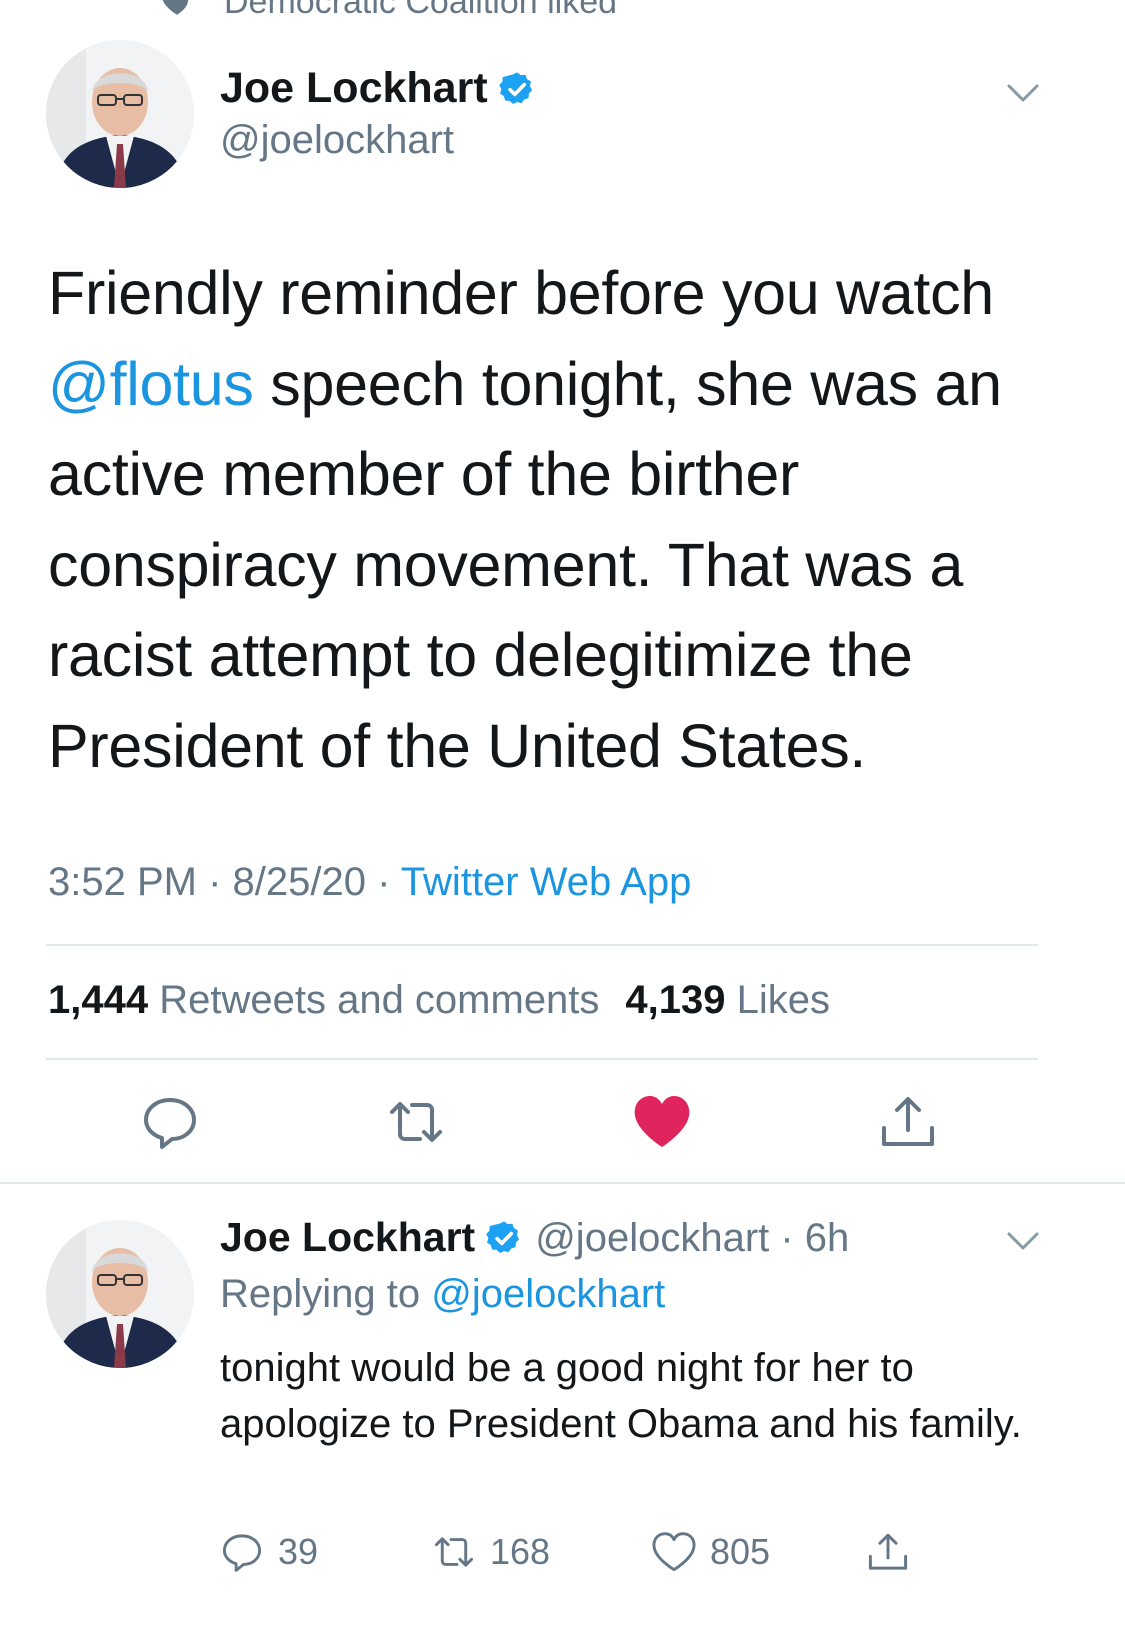  Describe the element at coordinates (337, 140) in the screenshot. I see `author-handle: @joelockhart` at that location.